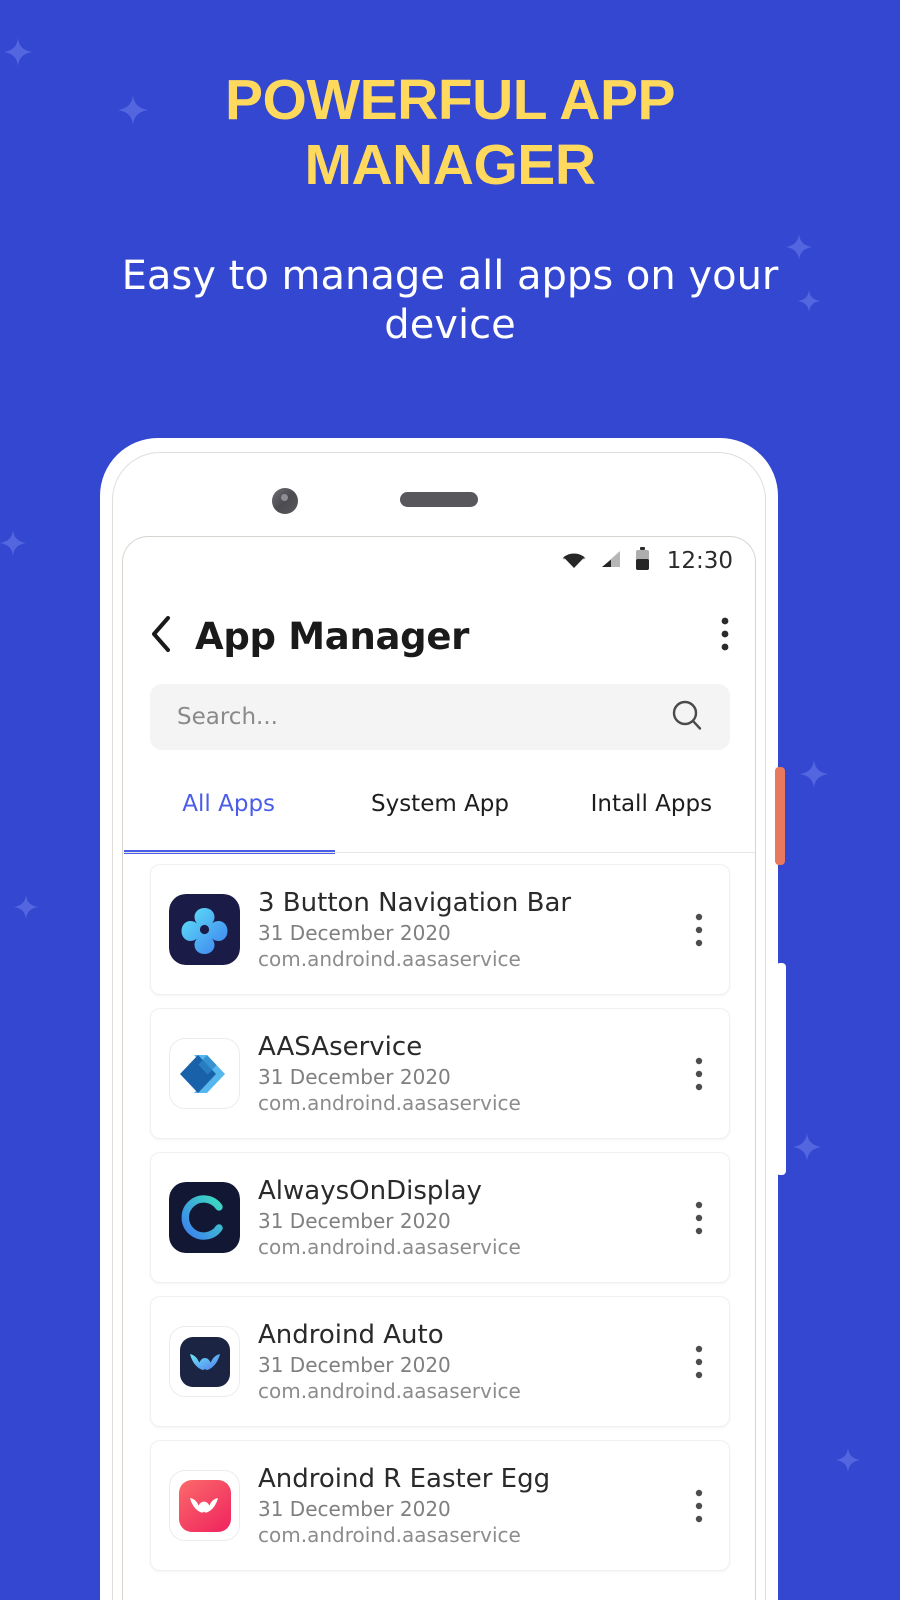 This screenshot has width=900, height=1600. I want to click on pink-w-icon, so click(204, 1505).